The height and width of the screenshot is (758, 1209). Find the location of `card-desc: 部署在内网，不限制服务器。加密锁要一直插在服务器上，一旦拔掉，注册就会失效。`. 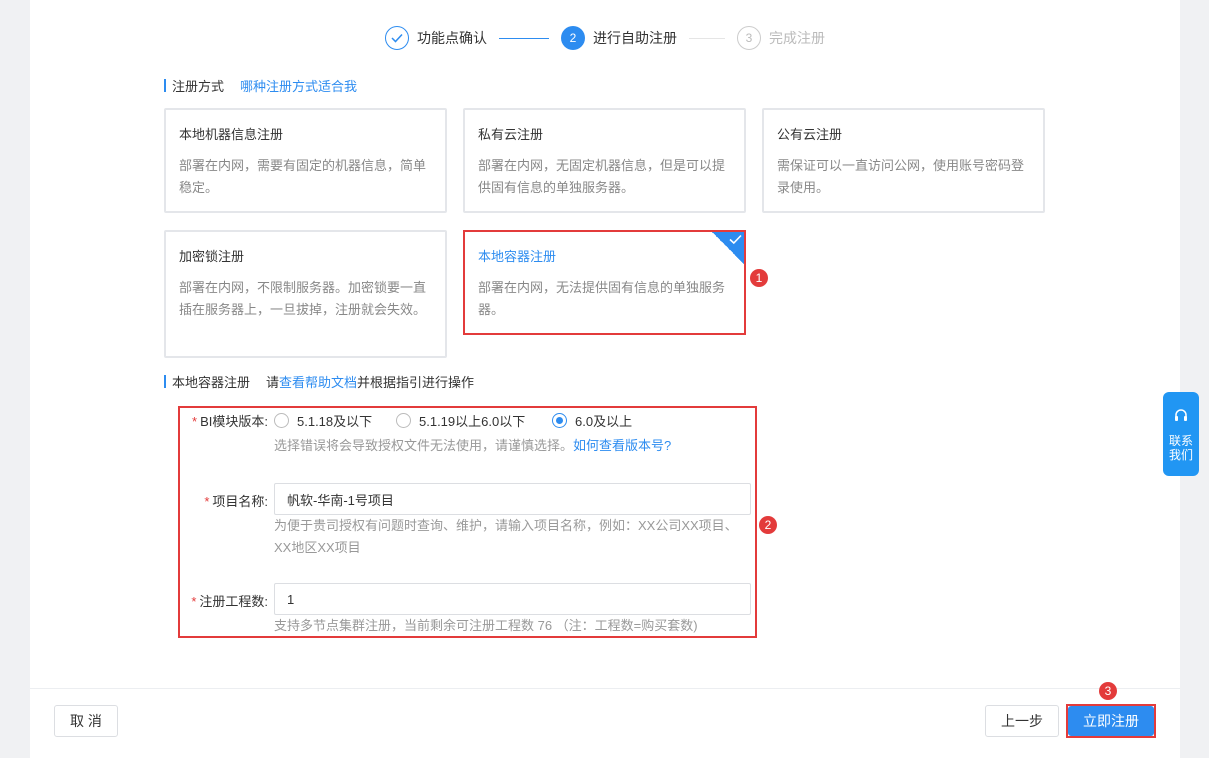

card-desc: 部署在内网，不限制服务器。加密锁要一直插在服务器上，一旦拔掉，注册就会失效。 is located at coordinates (303, 298).